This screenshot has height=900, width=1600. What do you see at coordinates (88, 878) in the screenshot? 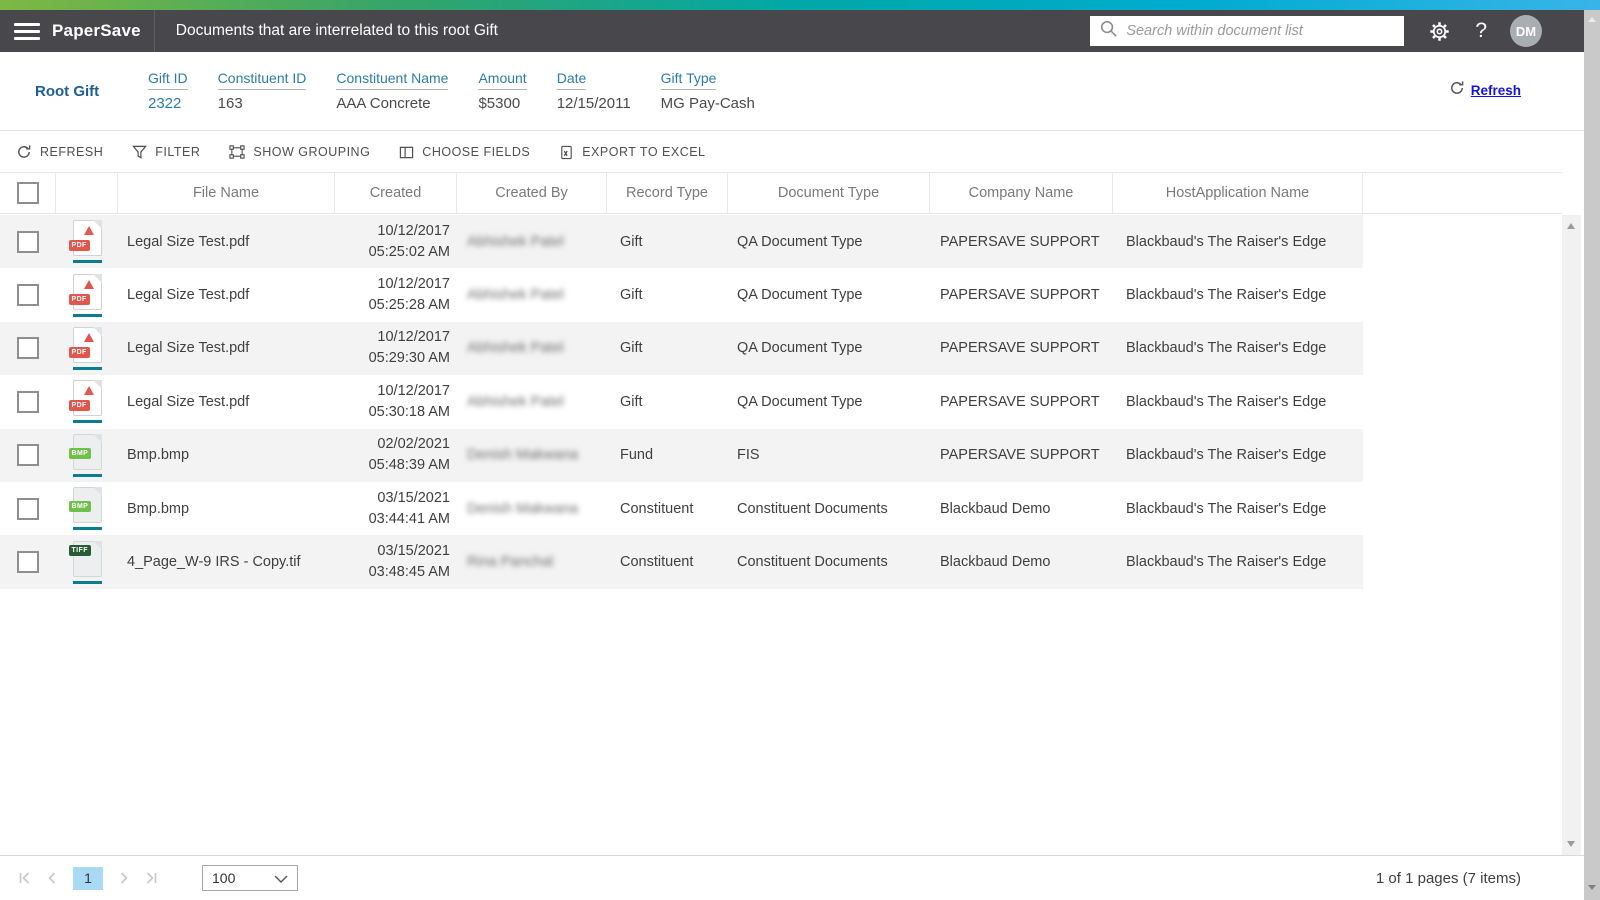
I see `current-page-button: 1` at bounding box center [88, 878].